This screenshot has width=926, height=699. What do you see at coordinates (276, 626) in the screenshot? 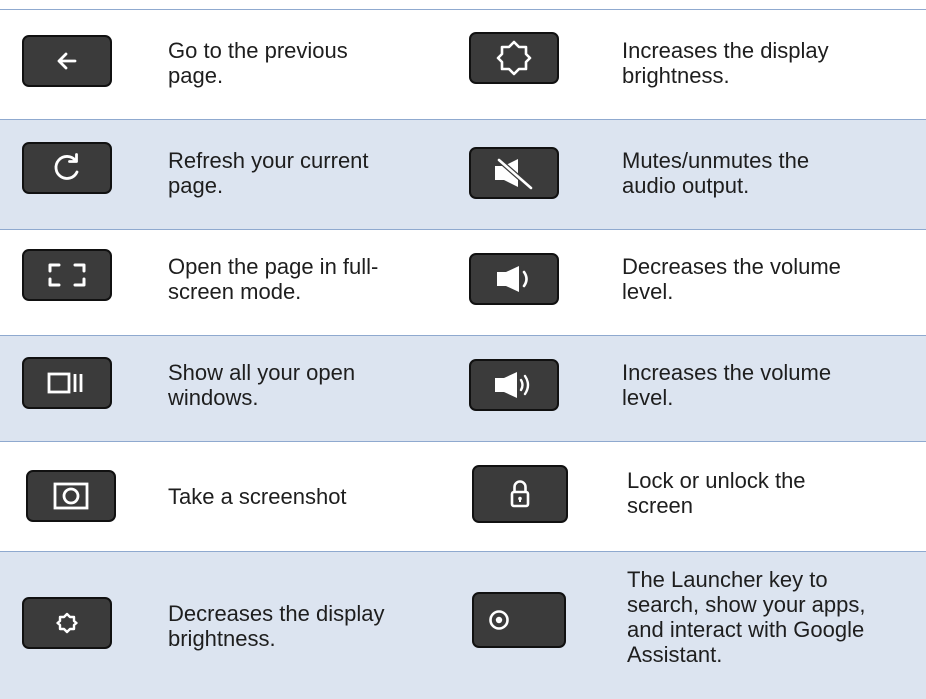
I see `shortcut-description: Decreases the display brightness.` at bounding box center [276, 626].